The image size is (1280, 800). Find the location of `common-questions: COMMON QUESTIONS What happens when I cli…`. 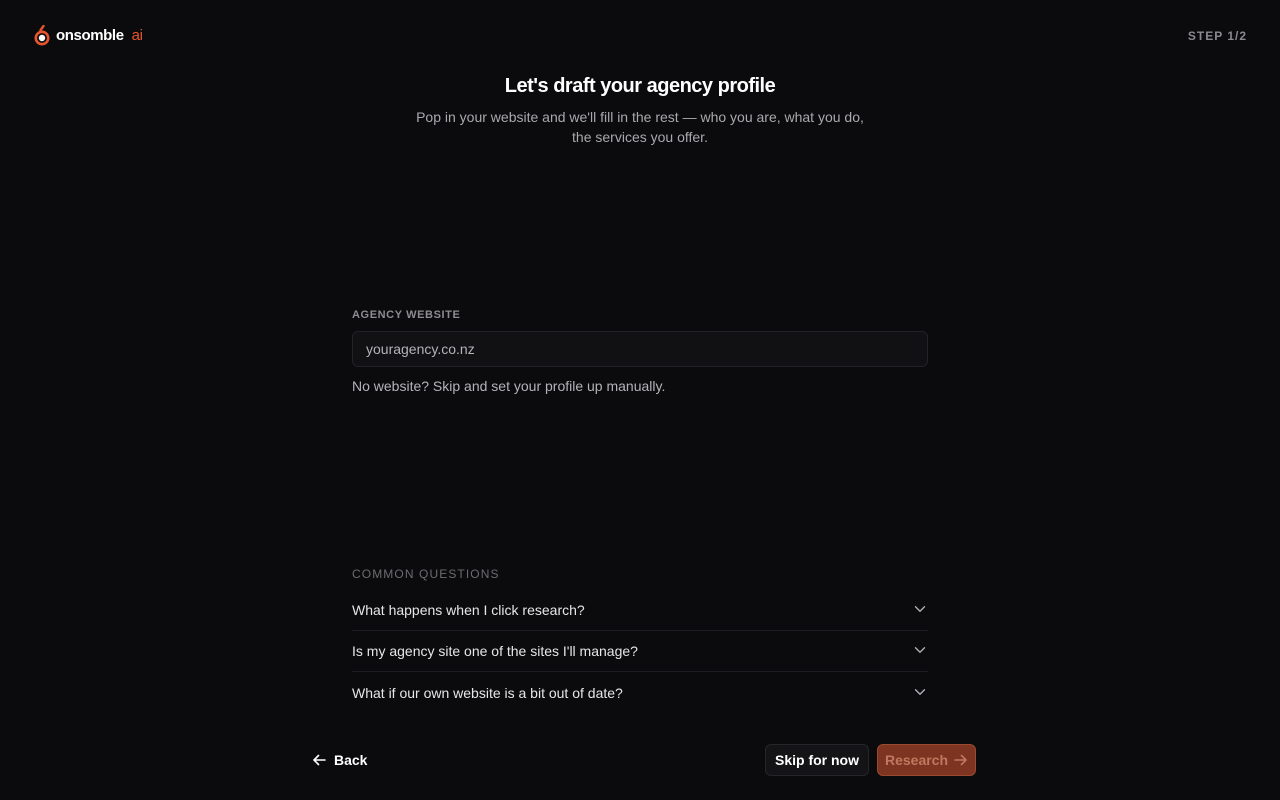

common-questions: COMMON QUESTIONS What happens when I cli… is located at coordinates (640, 640).